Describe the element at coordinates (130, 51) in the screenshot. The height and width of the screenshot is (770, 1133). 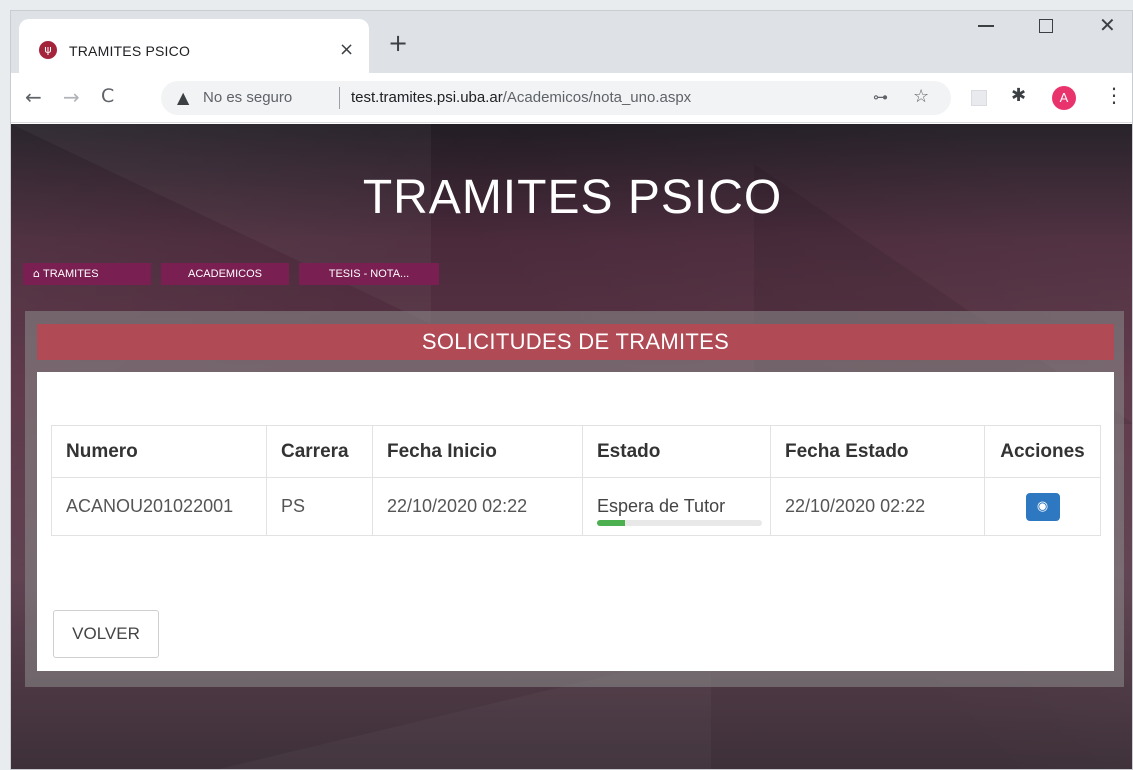
I see `tab-title: TRAMITES PSICO` at that location.